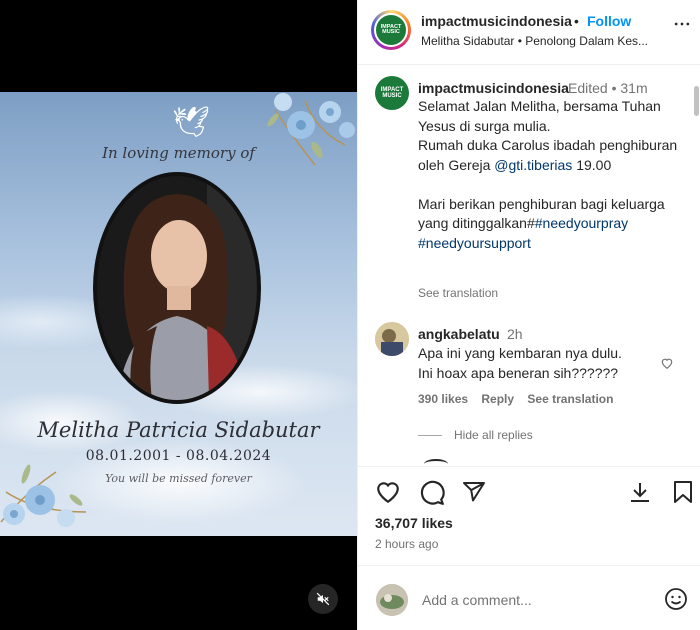 The width and height of the screenshot is (700, 630). Describe the element at coordinates (496, 21) in the screenshot. I see `header-username: impactmusicindonesia` at that location.